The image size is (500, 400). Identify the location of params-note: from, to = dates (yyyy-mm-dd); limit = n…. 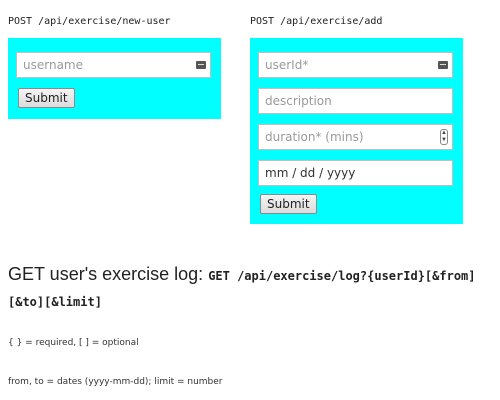
(115, 382).